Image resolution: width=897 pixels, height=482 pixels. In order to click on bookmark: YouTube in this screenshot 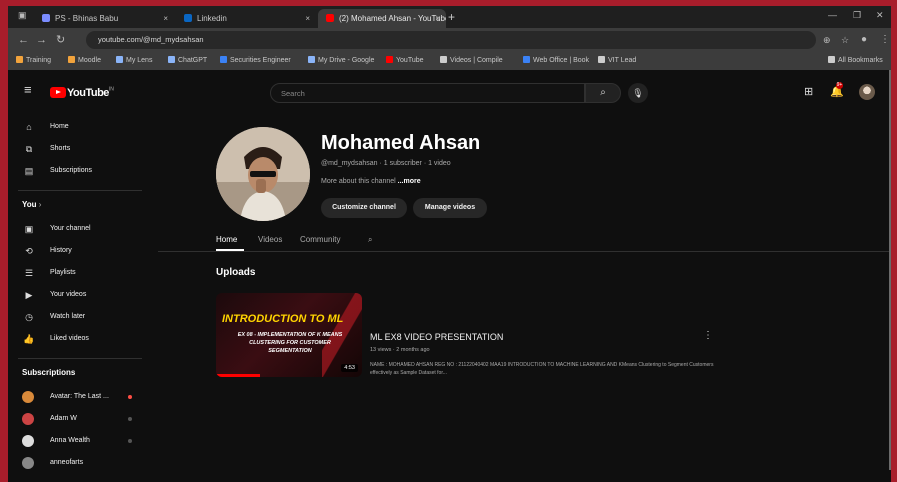, I will do `click(405, 61)`.